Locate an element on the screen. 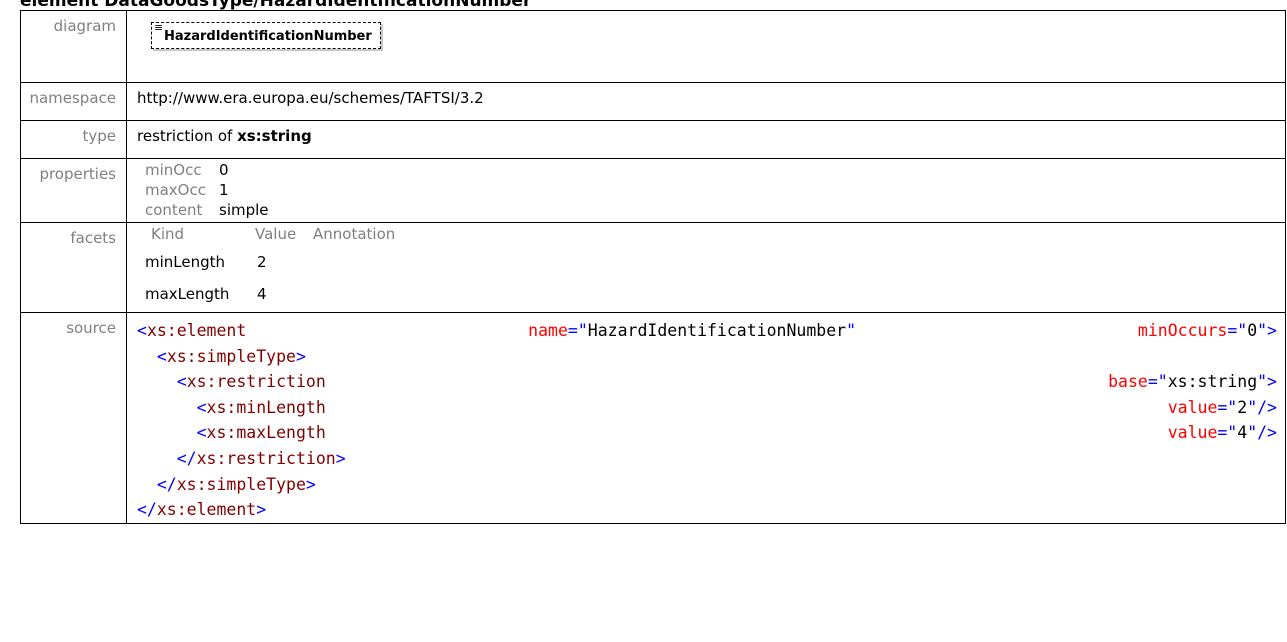  type-prefix: restriction of is located at coordinates (187, 136).